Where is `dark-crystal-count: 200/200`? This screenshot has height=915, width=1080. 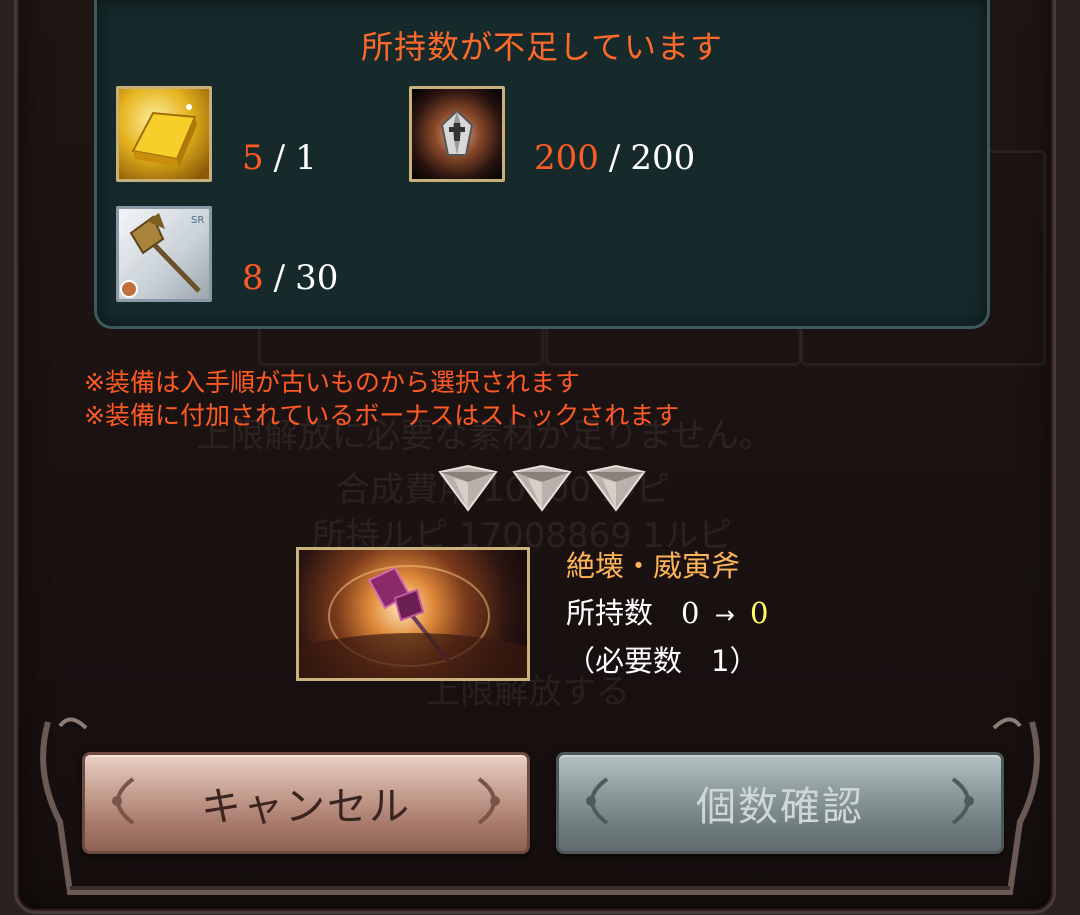 dark-crystal-count: 200/200 is located at coordinates (615, 158).